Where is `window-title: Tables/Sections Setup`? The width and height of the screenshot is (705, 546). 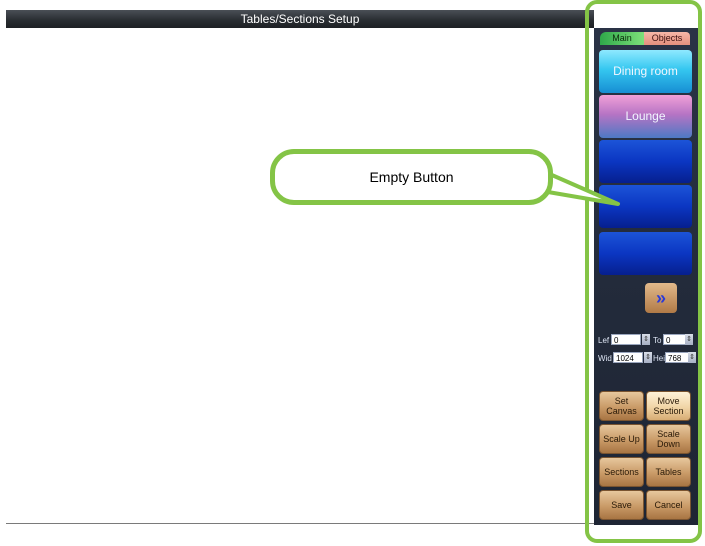 window-title: Tables/Sections Setup is located at coordinates (300, 19).